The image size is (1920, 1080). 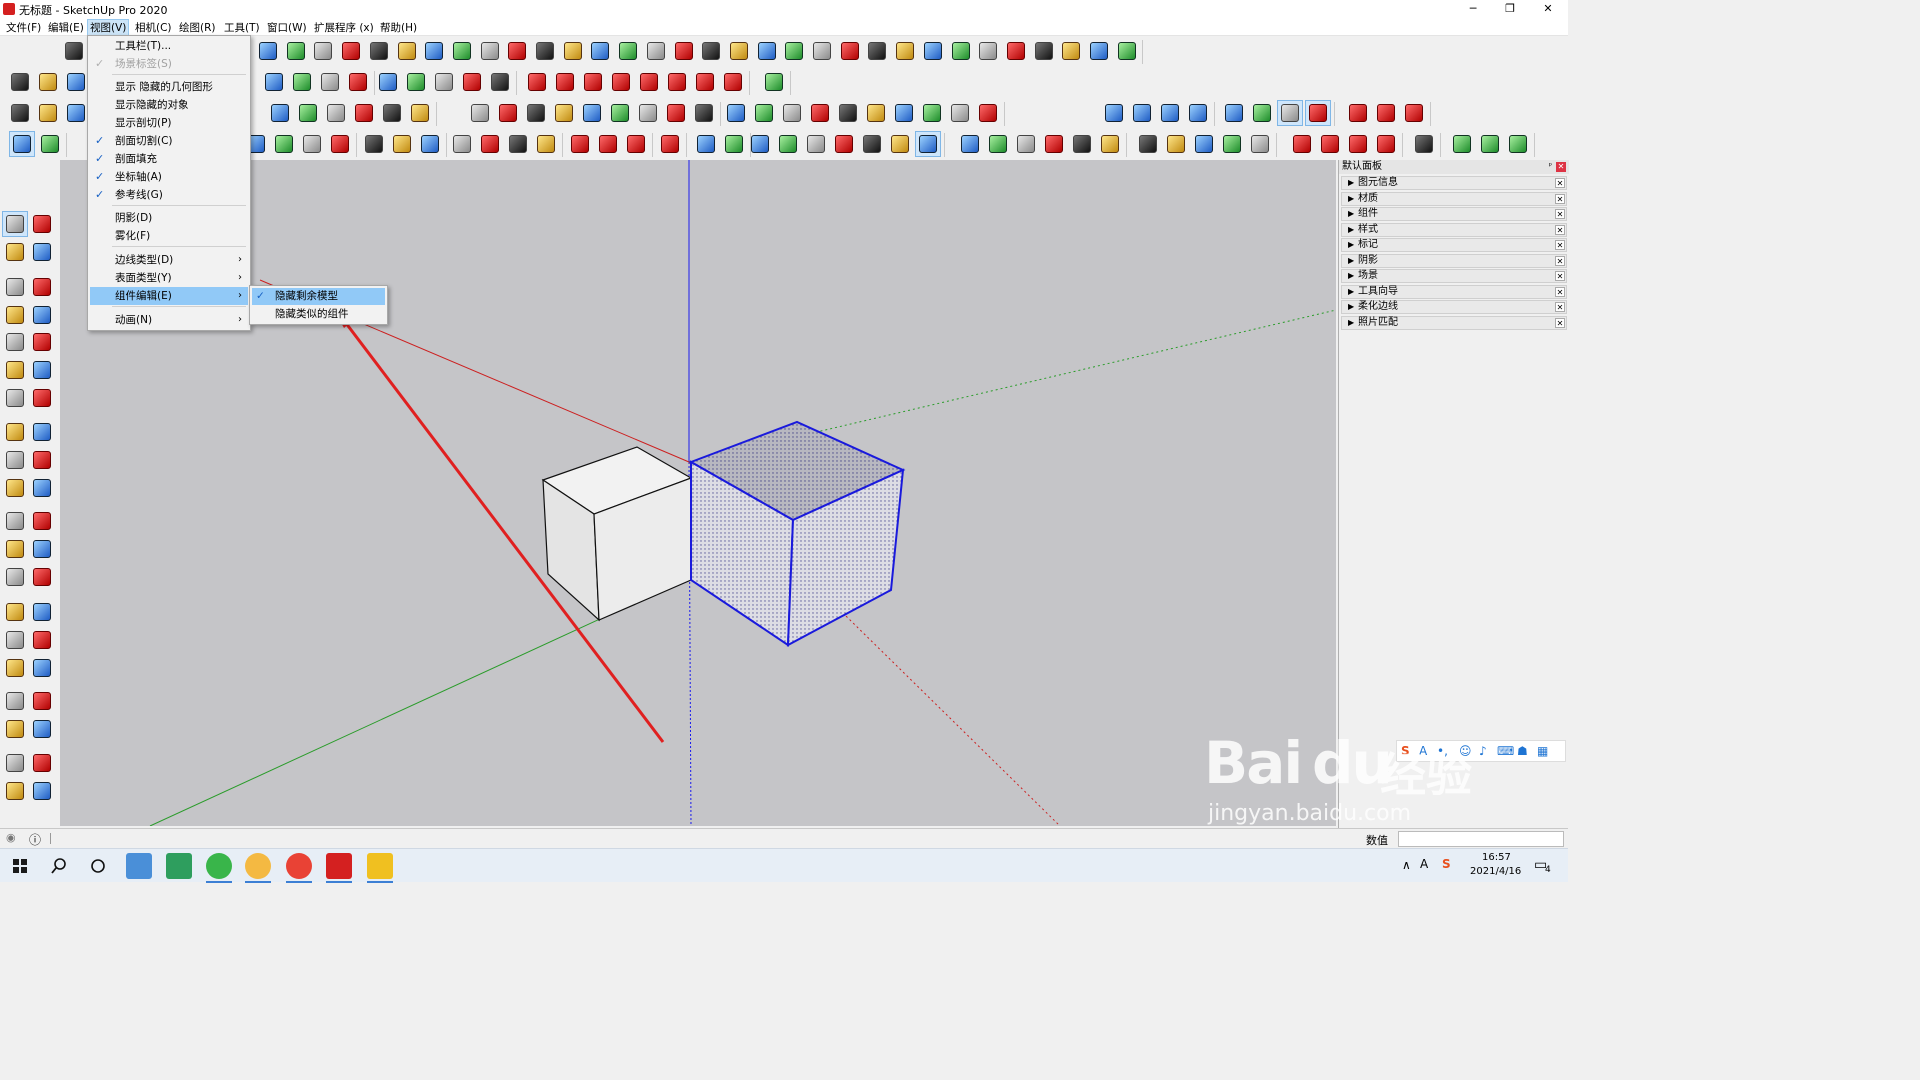 What do you see at coordinates (284, 144) in the screenshot?
I see `move-tool-icon` at bounding box center [284, 144].